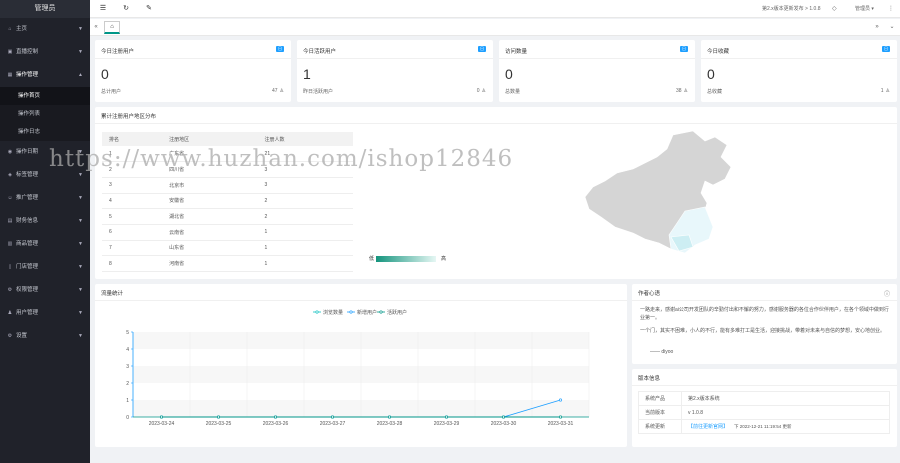 Image resolution: width=900 pixels, height=463 pixels. What do you see at coordinates (887, 293) in the screenshot?
I see `info-icon: ⓘ` at bounding box center [887, 293].